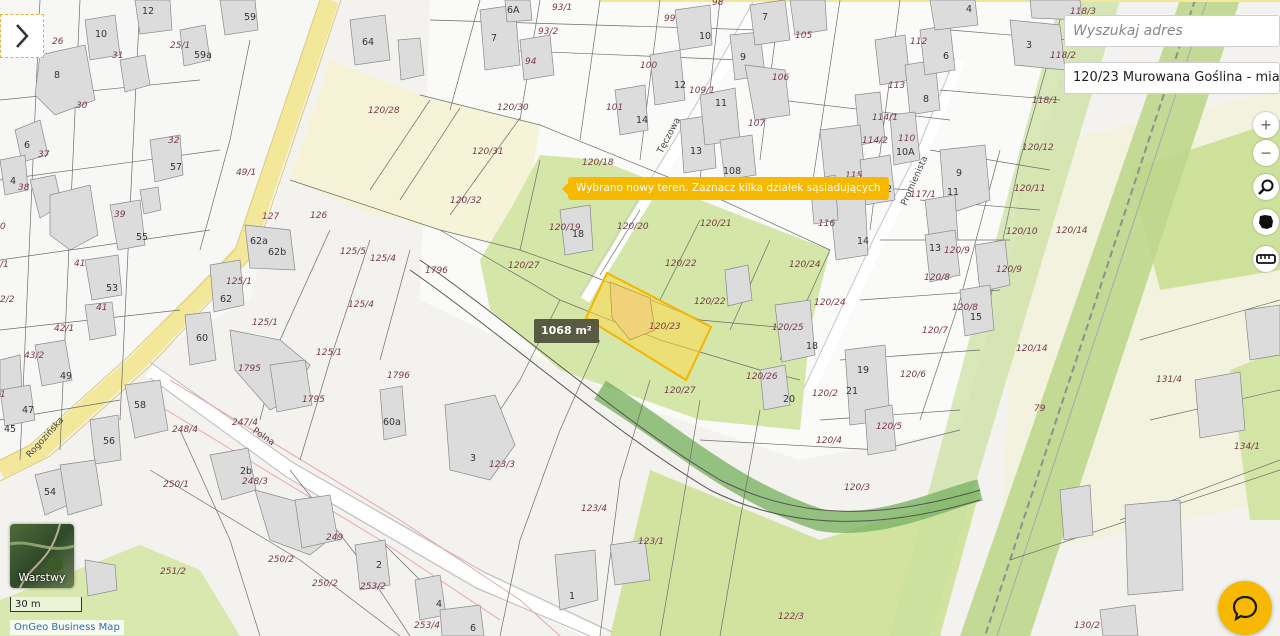 This screenshot has height=636, width=1280. I want to click on svg-text: 101, so click(614, 108).